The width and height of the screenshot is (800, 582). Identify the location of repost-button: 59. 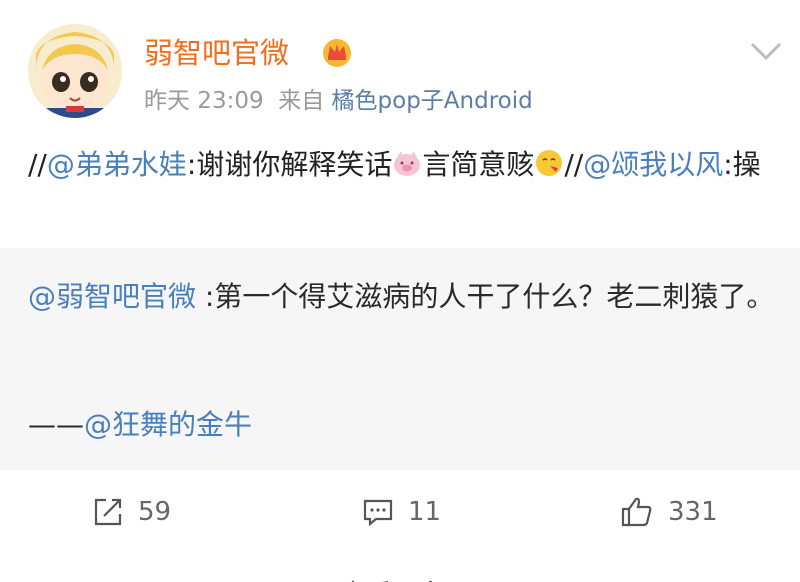
(131, 512).